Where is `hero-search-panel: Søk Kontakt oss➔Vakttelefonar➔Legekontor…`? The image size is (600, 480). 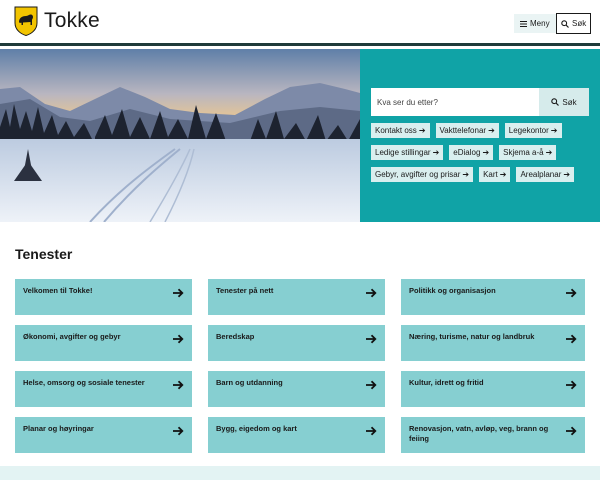 hero-search-panel: Søk Kontakt oss➔Vakttelefonar➔Legekontor… is located at coordinates (480, 135).